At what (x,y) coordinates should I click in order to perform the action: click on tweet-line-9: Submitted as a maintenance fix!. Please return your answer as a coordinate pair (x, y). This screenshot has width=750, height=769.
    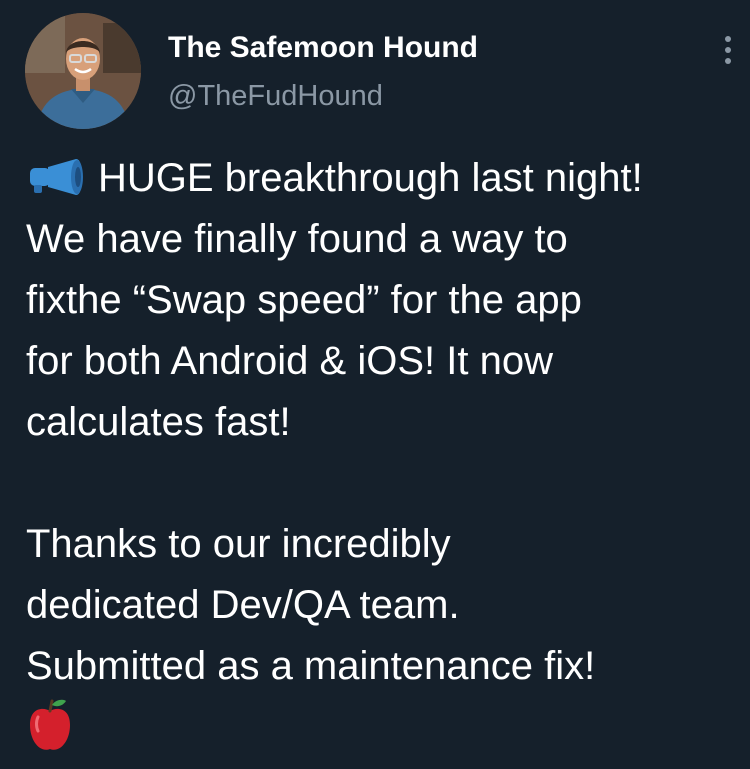
    Looking at the image, I should click on (311, 666).